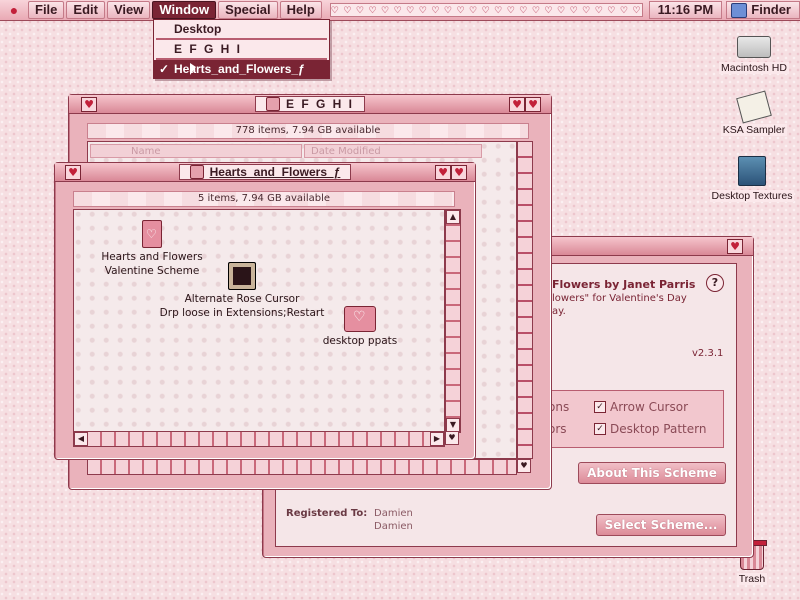  I want to click on arrow-cursor-checkbox: ✓ Arrow Cursor, so click(641, 407).